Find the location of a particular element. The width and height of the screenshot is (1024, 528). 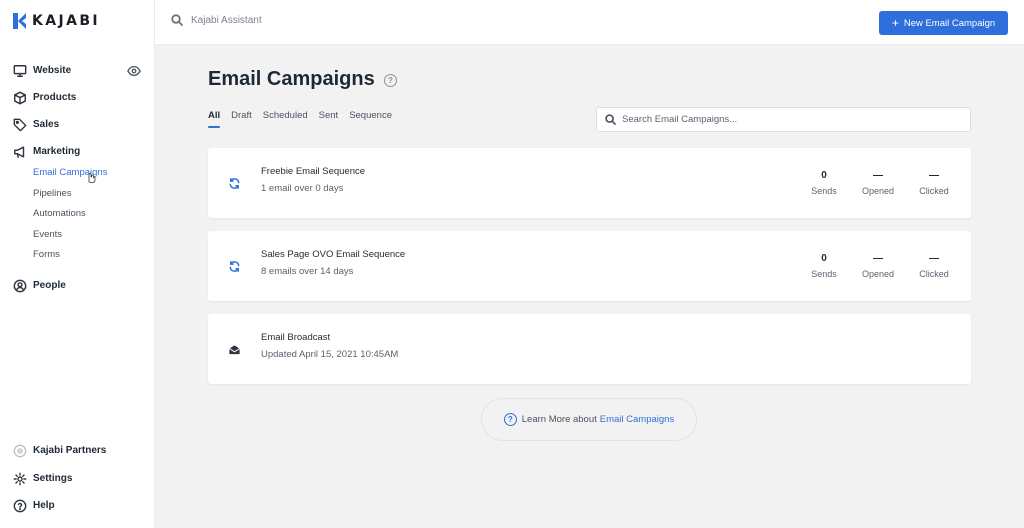

sidebar-item-kajabi-partners: Kajabi Partners is located at coordinates (59, 450).